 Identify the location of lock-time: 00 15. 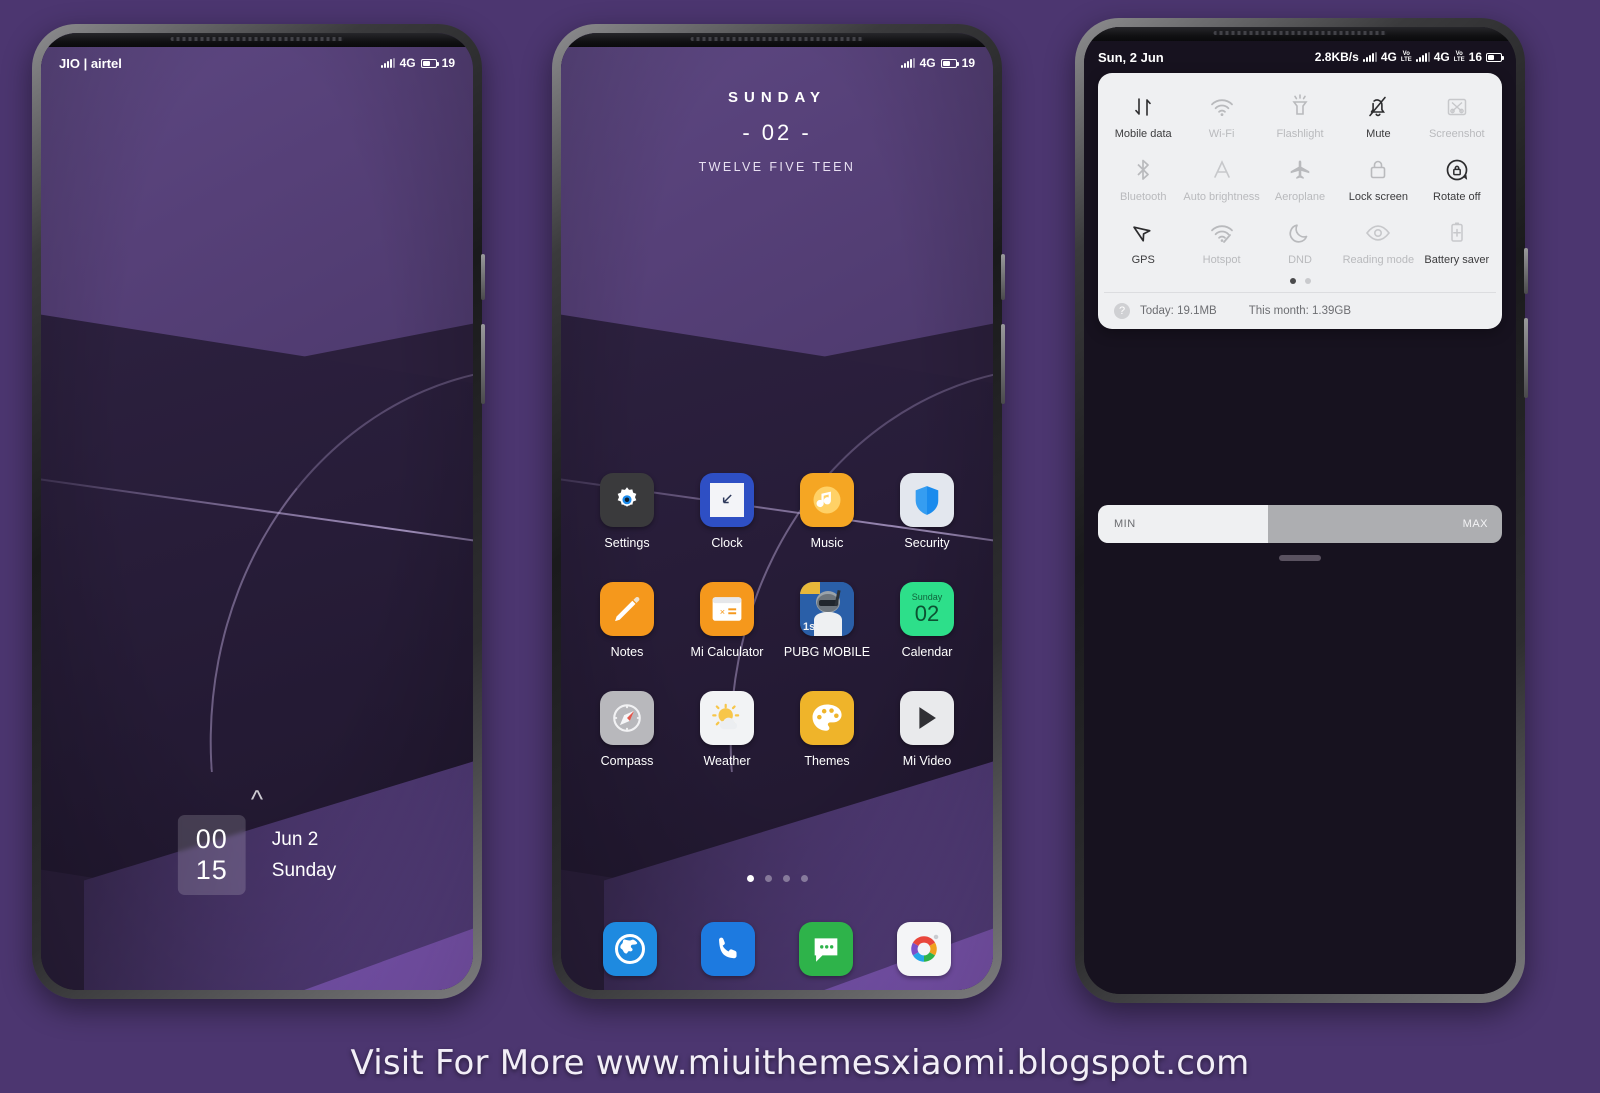
(211, 855).